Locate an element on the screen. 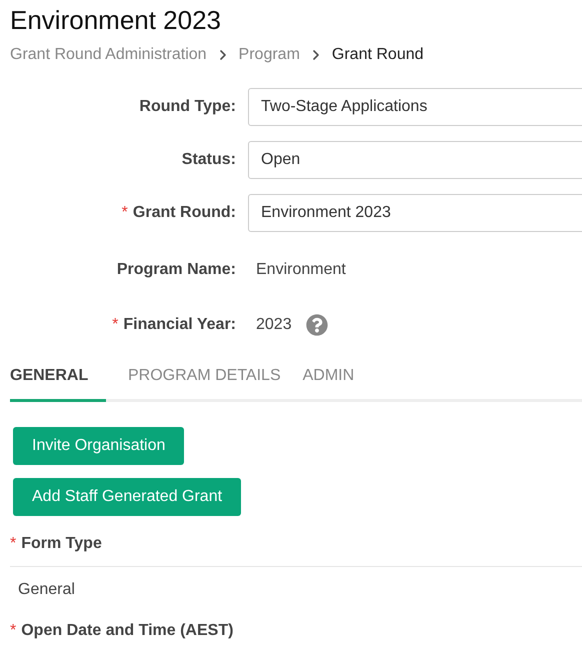 The image size is (582, 647). breadcrumb-link: Grant Round Administration is located at coordinates (108, 55).